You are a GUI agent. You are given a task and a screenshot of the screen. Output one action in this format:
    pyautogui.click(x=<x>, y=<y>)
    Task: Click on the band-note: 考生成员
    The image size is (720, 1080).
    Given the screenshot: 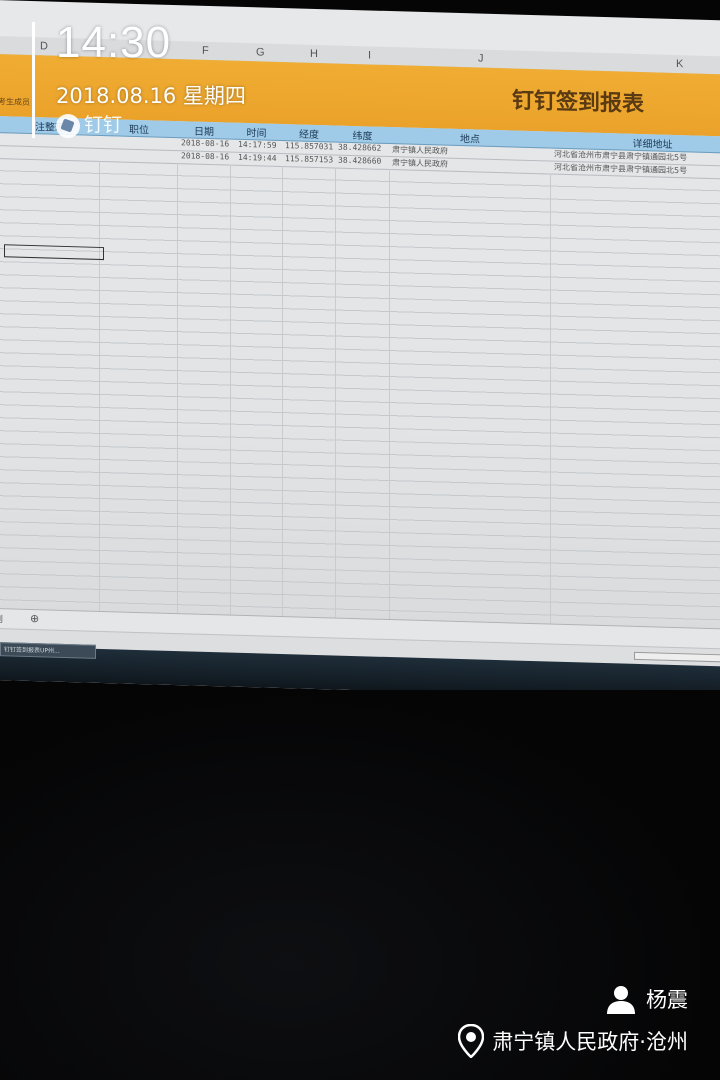 What is the action you would take?
    pyautogui.click(x=15, y=102)
    